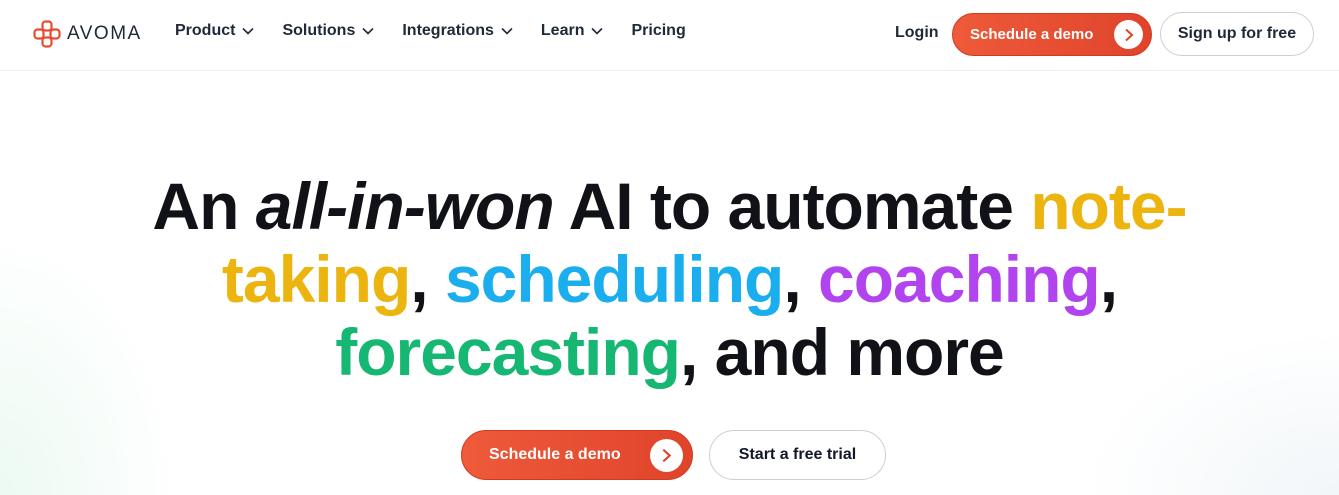 The width and height of the screenshot is (1339, 495). What do you see at coordinates (797, 455) in the screenshot?
I see `start-free-trial-button: Start a free trial` at bounding box center [797, 455].